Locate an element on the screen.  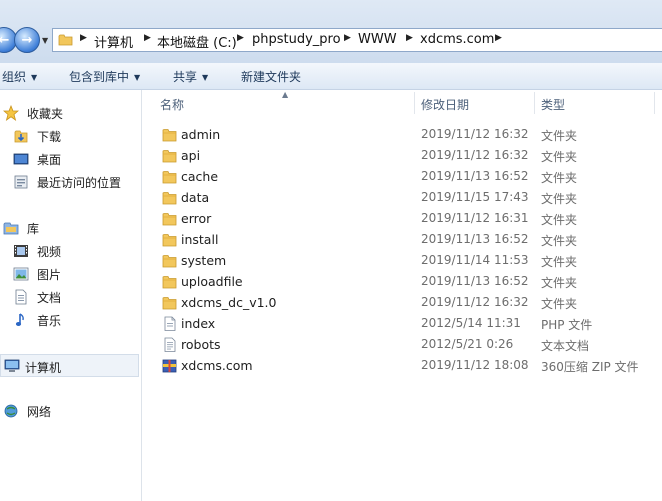
file-name: robots is located at coordinates (201, 344).